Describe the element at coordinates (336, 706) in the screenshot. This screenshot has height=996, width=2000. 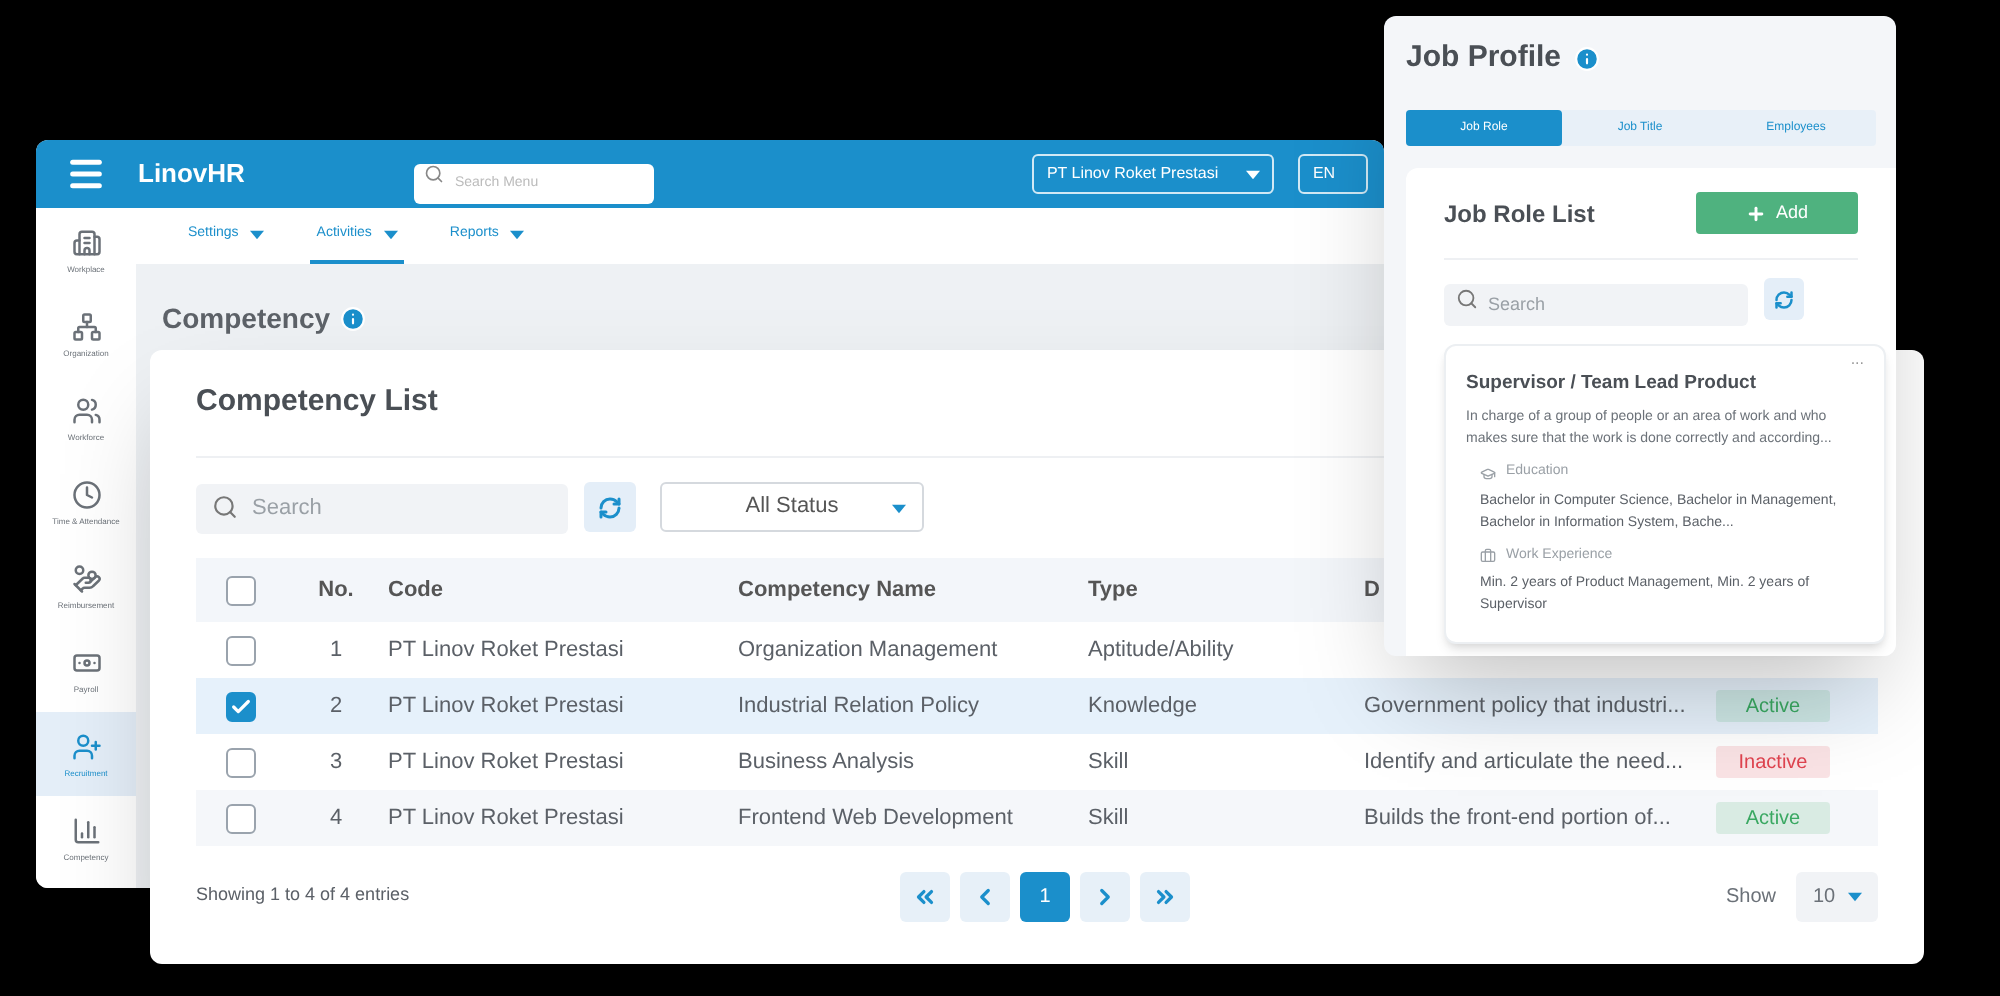
I see `table-cell-text: 2` at that location.